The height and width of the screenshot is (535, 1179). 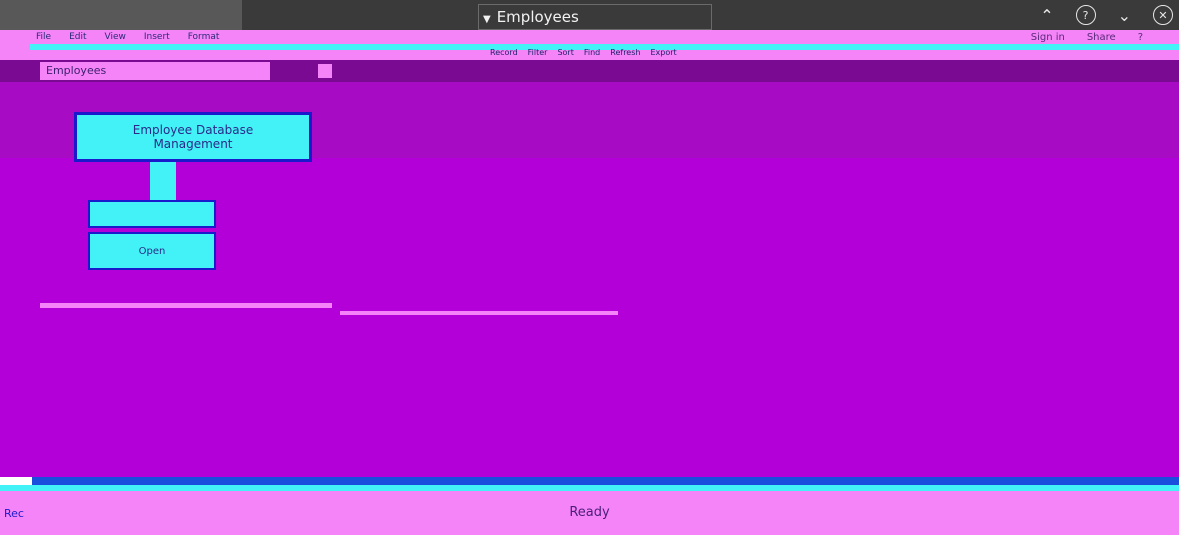 What do you see at coordinates (1140, 37) in the screenshot?
I see `help-link: ?` at bounding box center [1140, 37].